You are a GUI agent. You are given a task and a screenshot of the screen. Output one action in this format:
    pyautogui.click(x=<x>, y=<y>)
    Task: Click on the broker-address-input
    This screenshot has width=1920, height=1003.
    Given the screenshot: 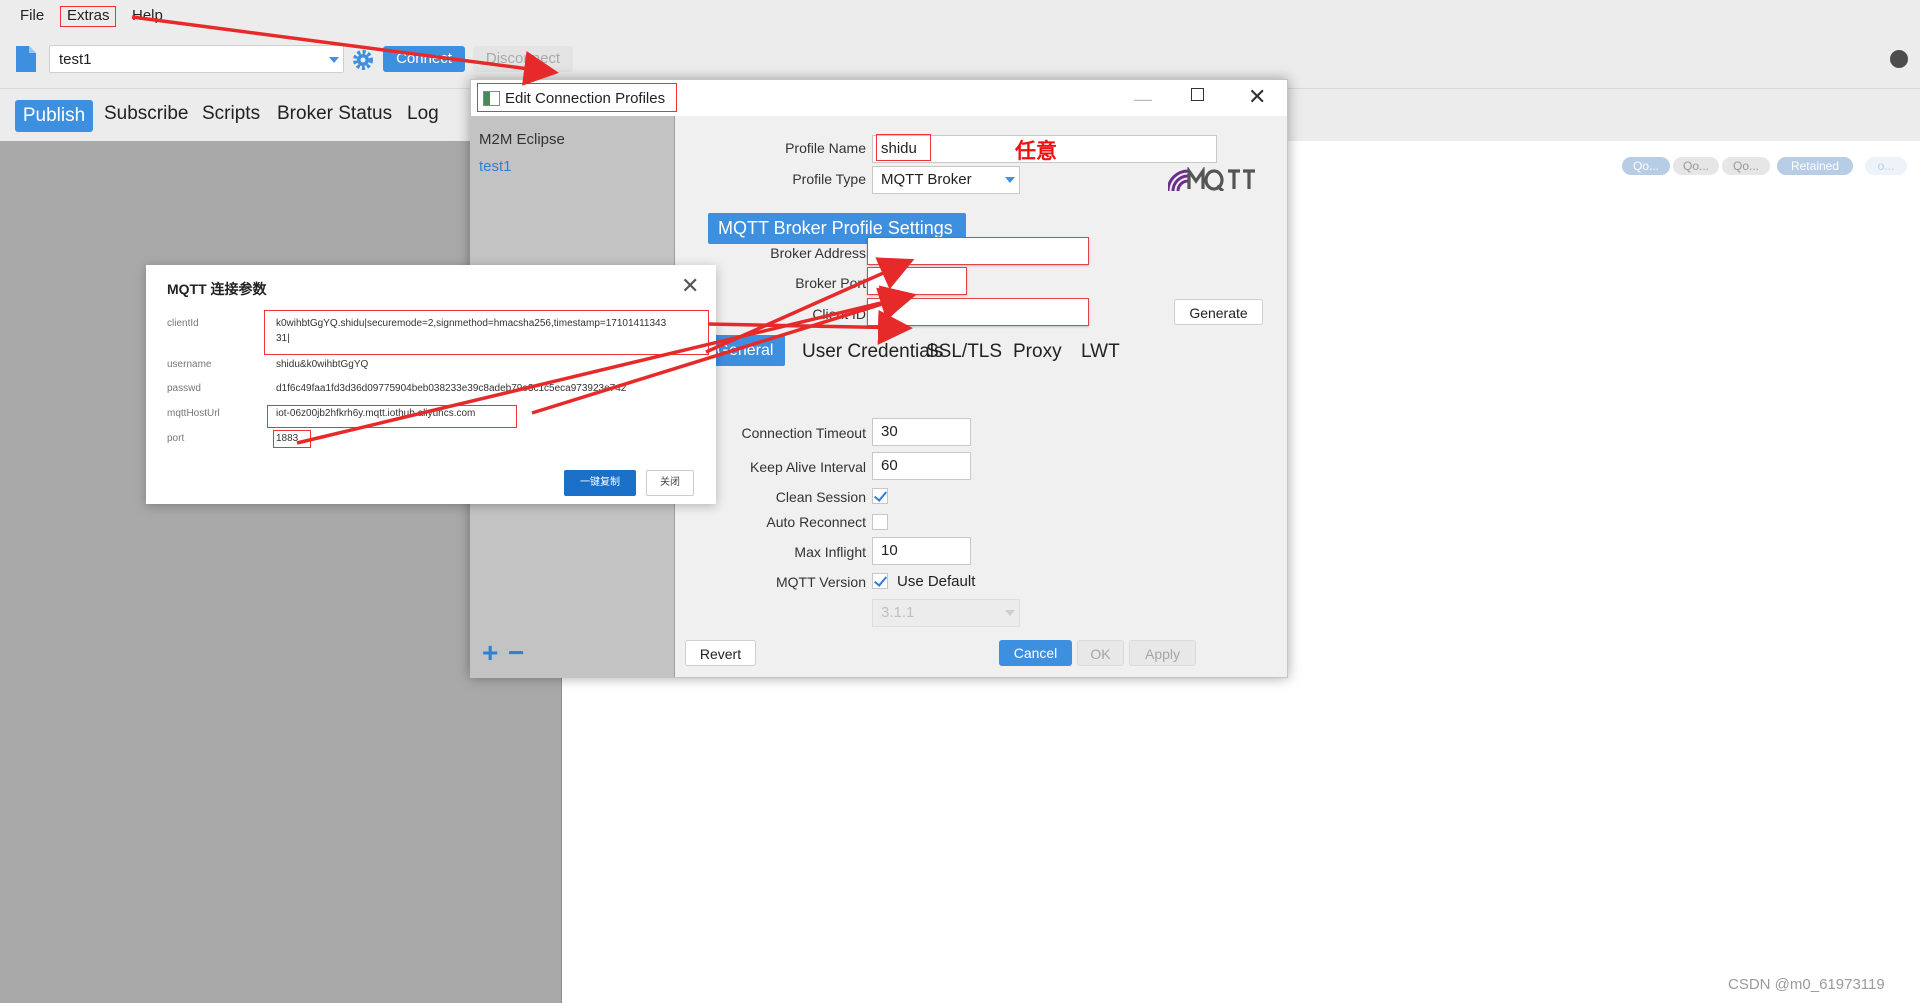 What is the action you would take?
    pyautogui.click(x=978, y=251)
    